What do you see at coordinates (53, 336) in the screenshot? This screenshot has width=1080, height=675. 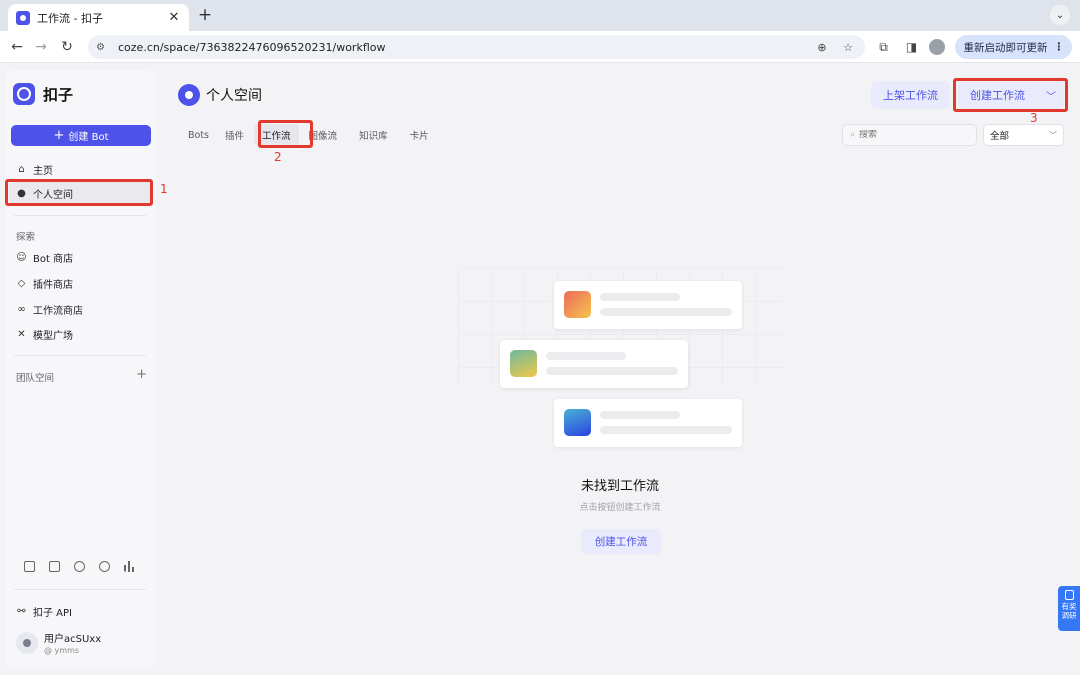 I see `sidebar-item-label: 模型广场` at bounding box center [53, 336].